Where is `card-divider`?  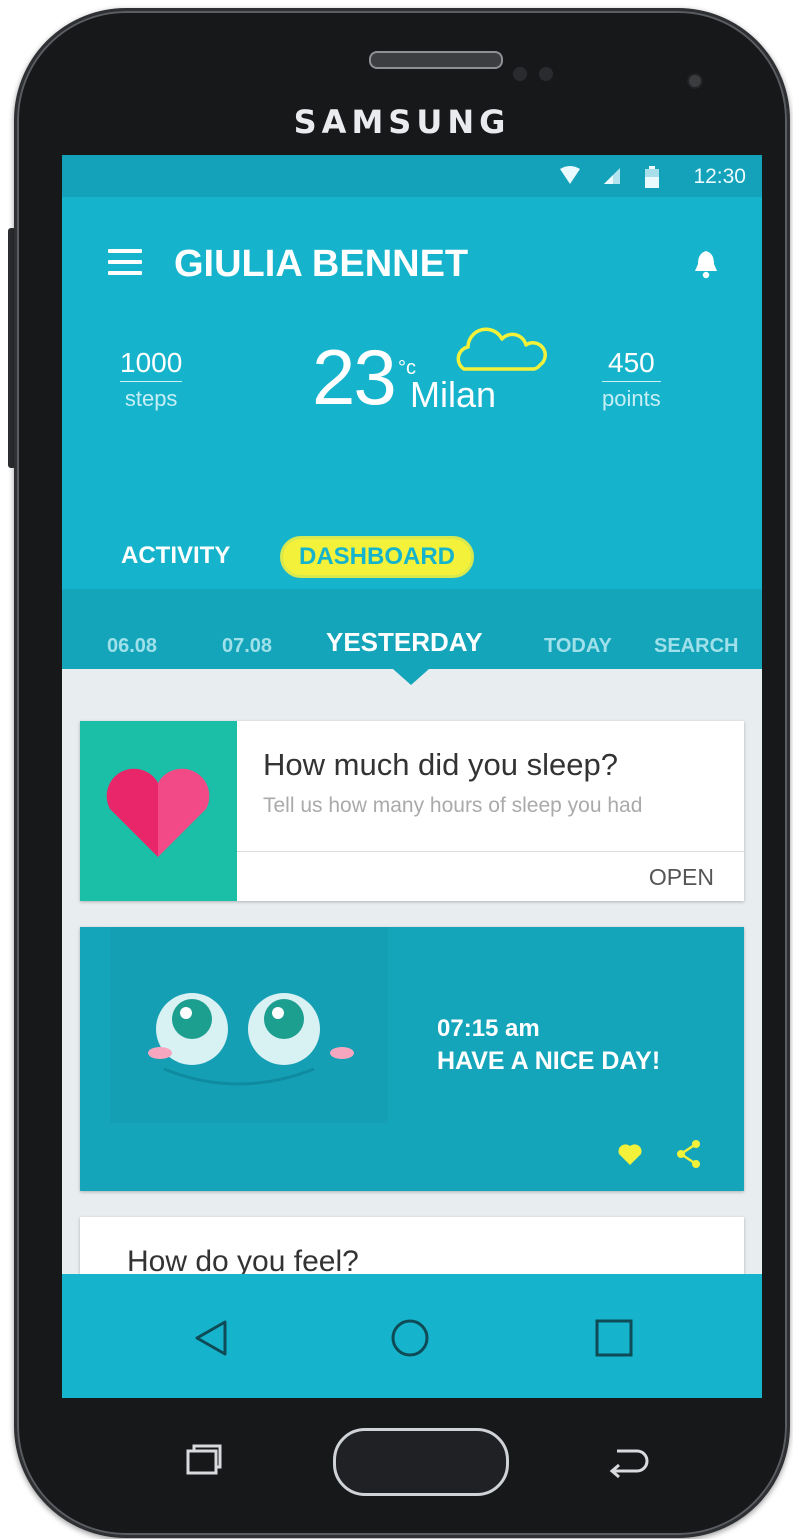 card-divider is located at coordinates (490, 851).